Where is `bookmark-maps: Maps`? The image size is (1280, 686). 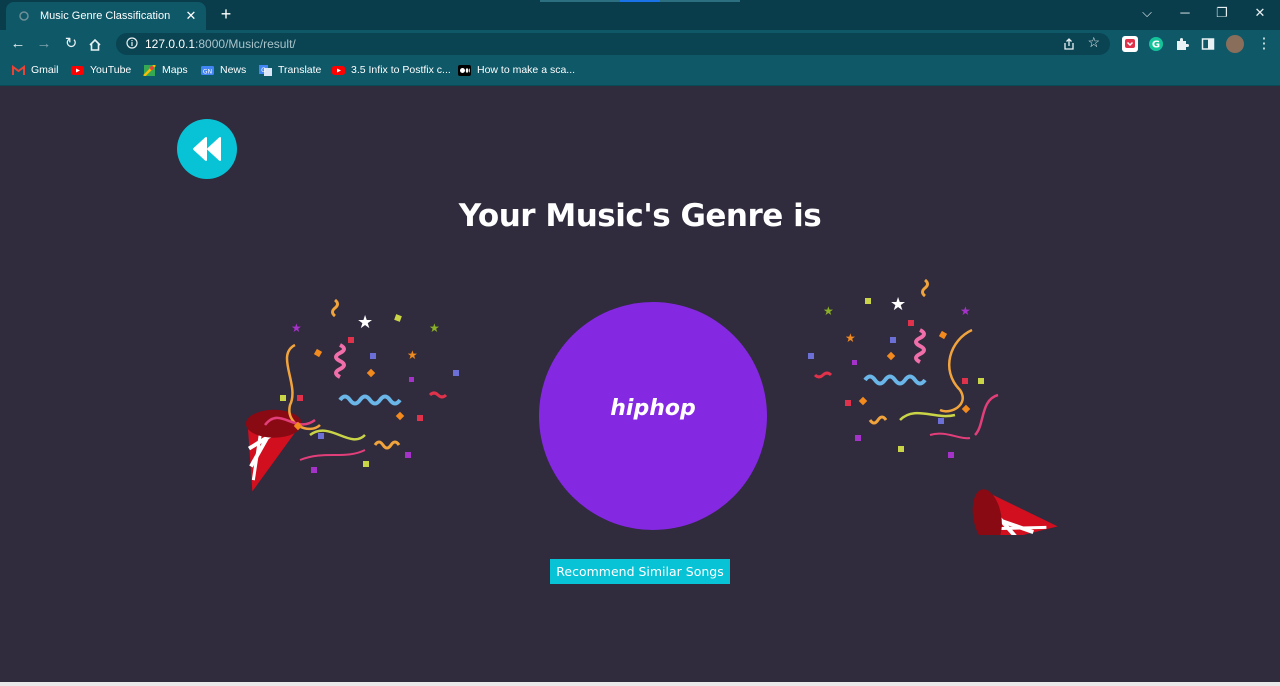 bookmark-maps: Maps is located at coordinates (165, 70).